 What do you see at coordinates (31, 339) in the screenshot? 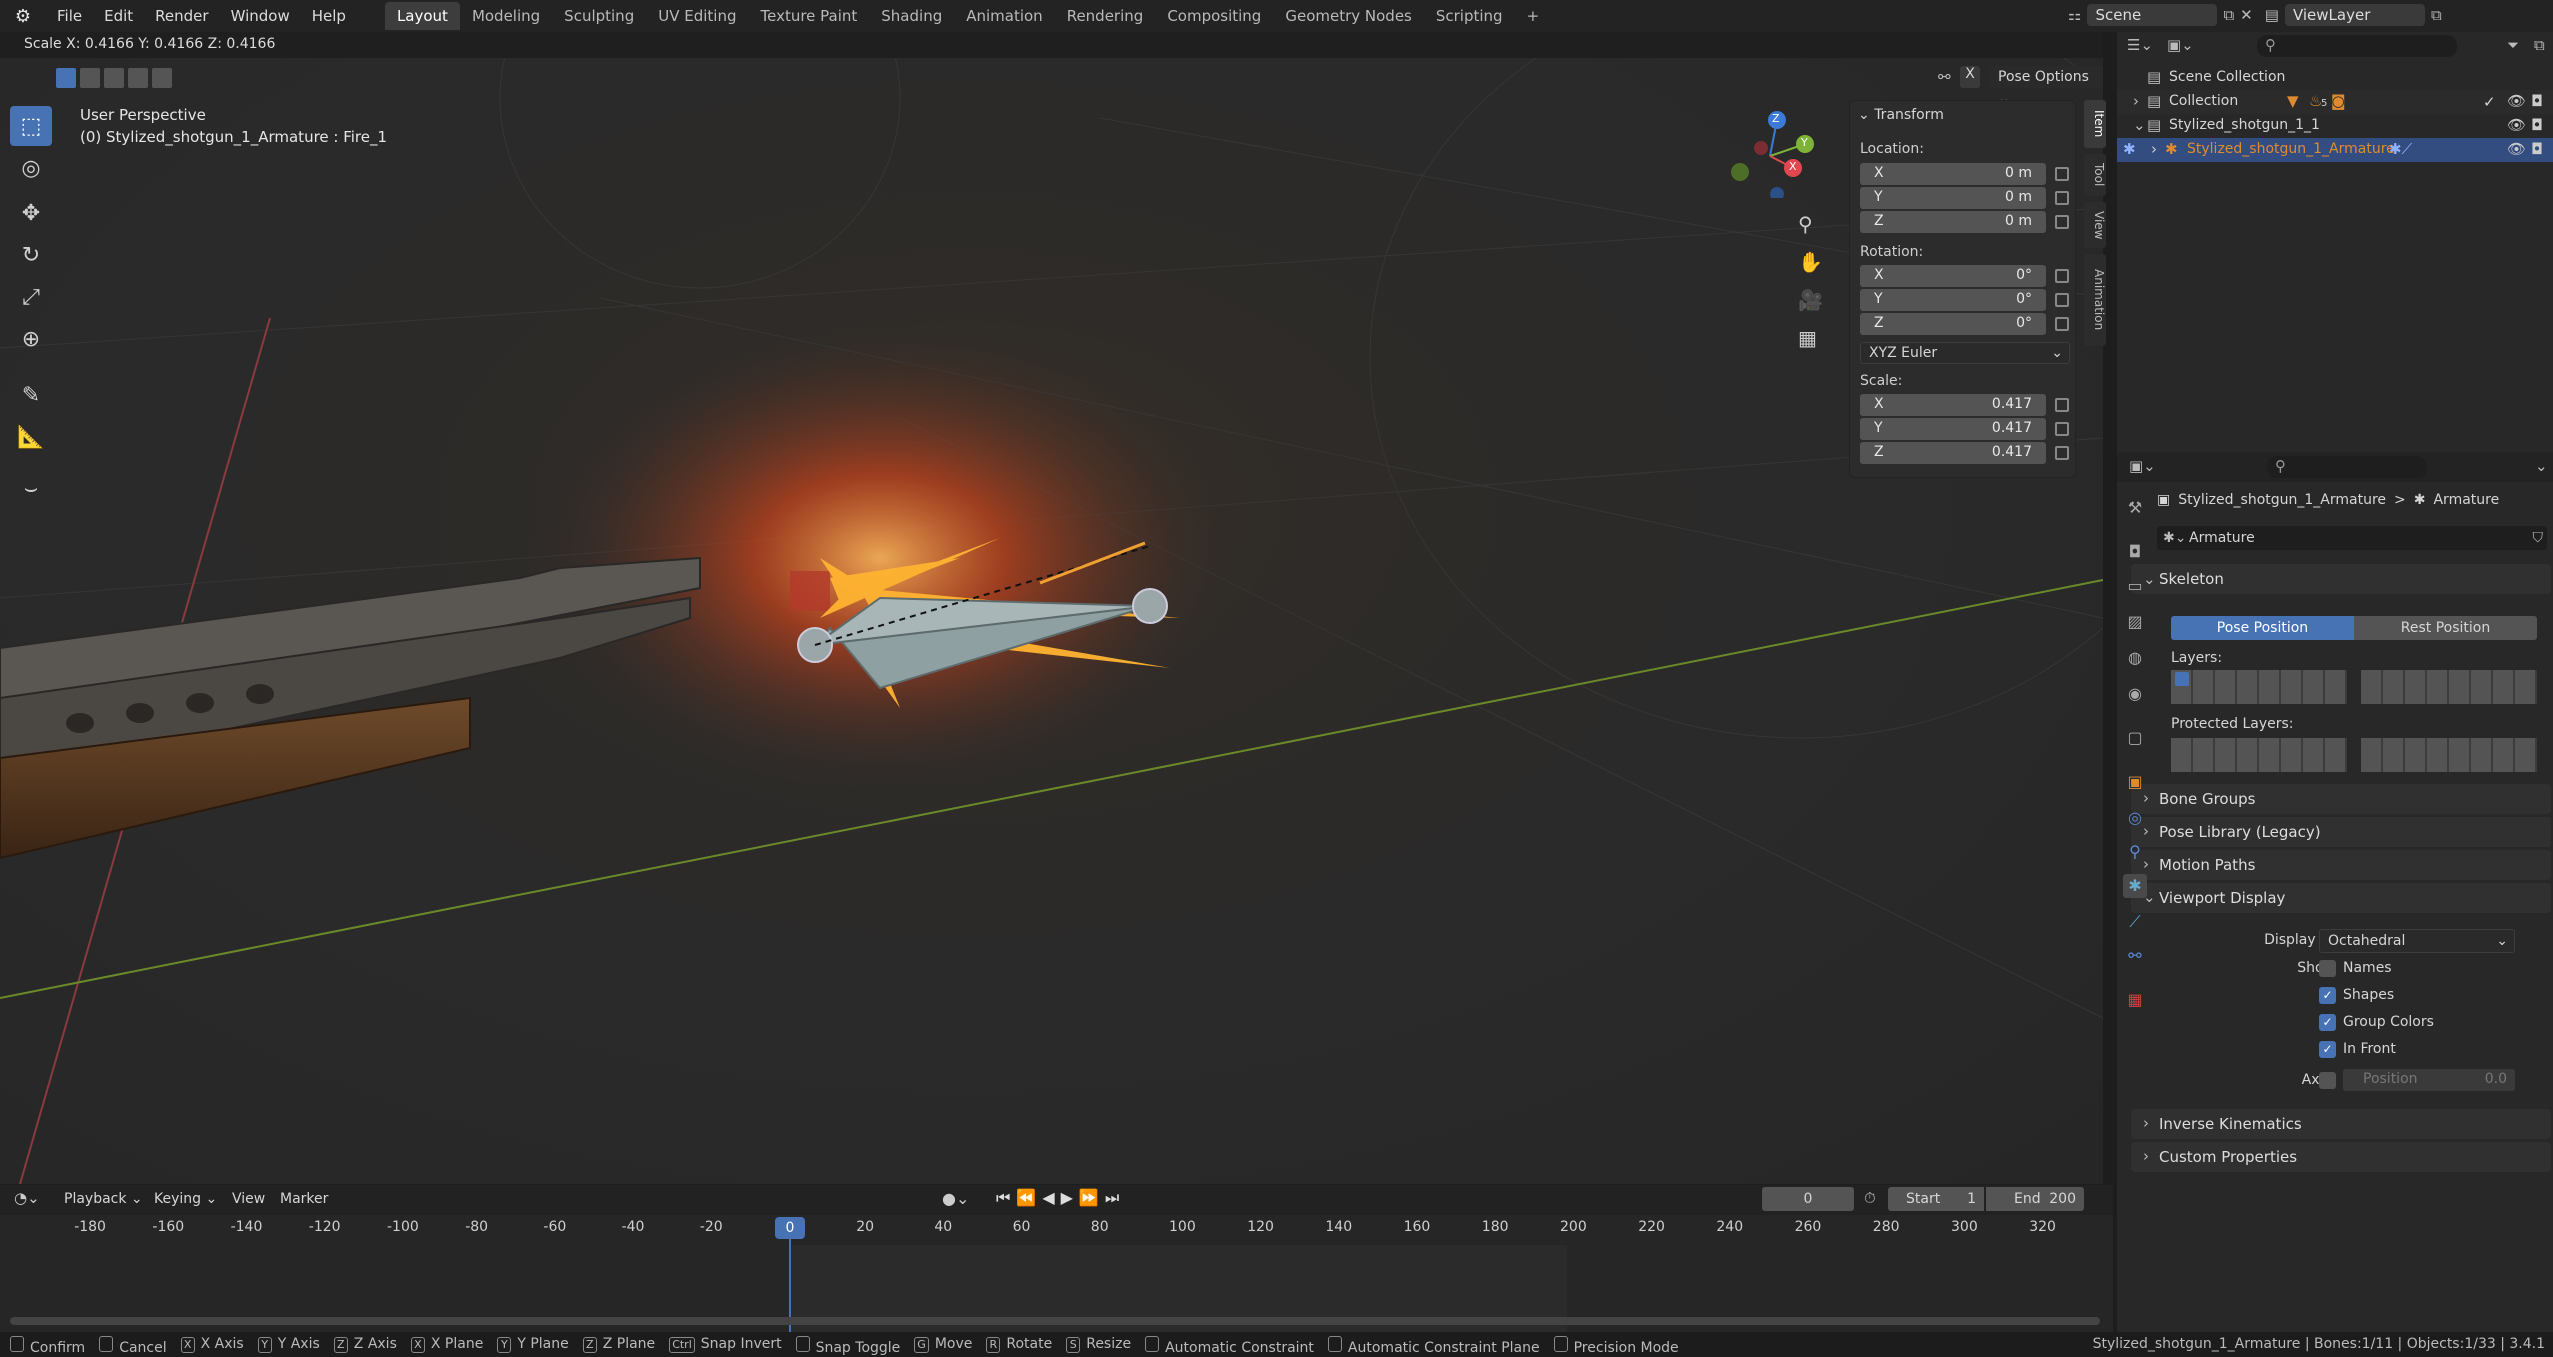
I see `transform-tool-button: ⊕` at bounding box center [31, 339].